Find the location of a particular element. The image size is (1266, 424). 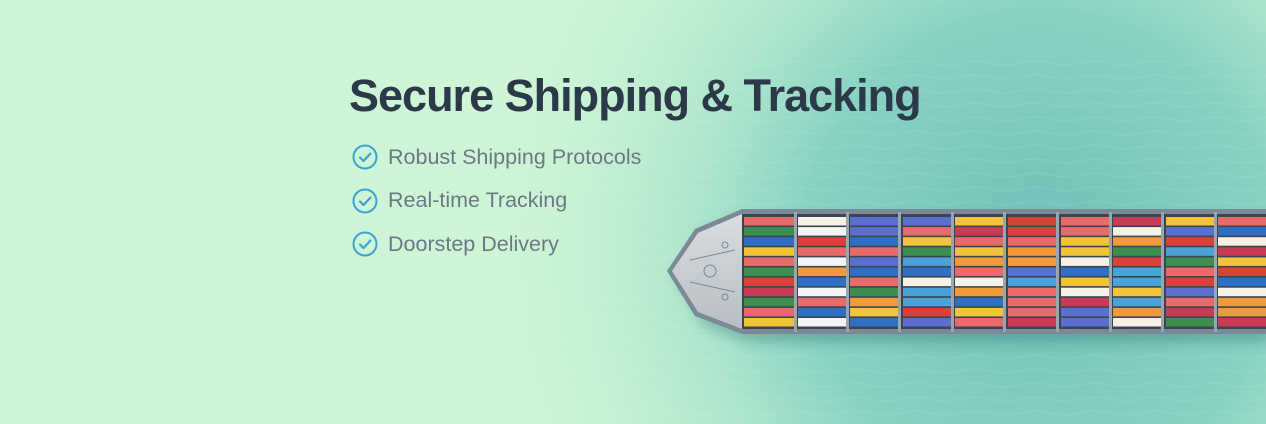

feature-label: Doorstep Delivery is located at coordinates (473, 243).